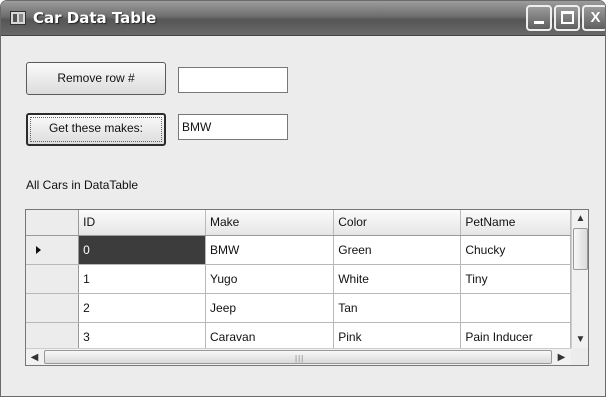 The height and width of the screenshot is (397, 606). I want to click on table-row: 2 Jeep Tan, so click(298, 308).